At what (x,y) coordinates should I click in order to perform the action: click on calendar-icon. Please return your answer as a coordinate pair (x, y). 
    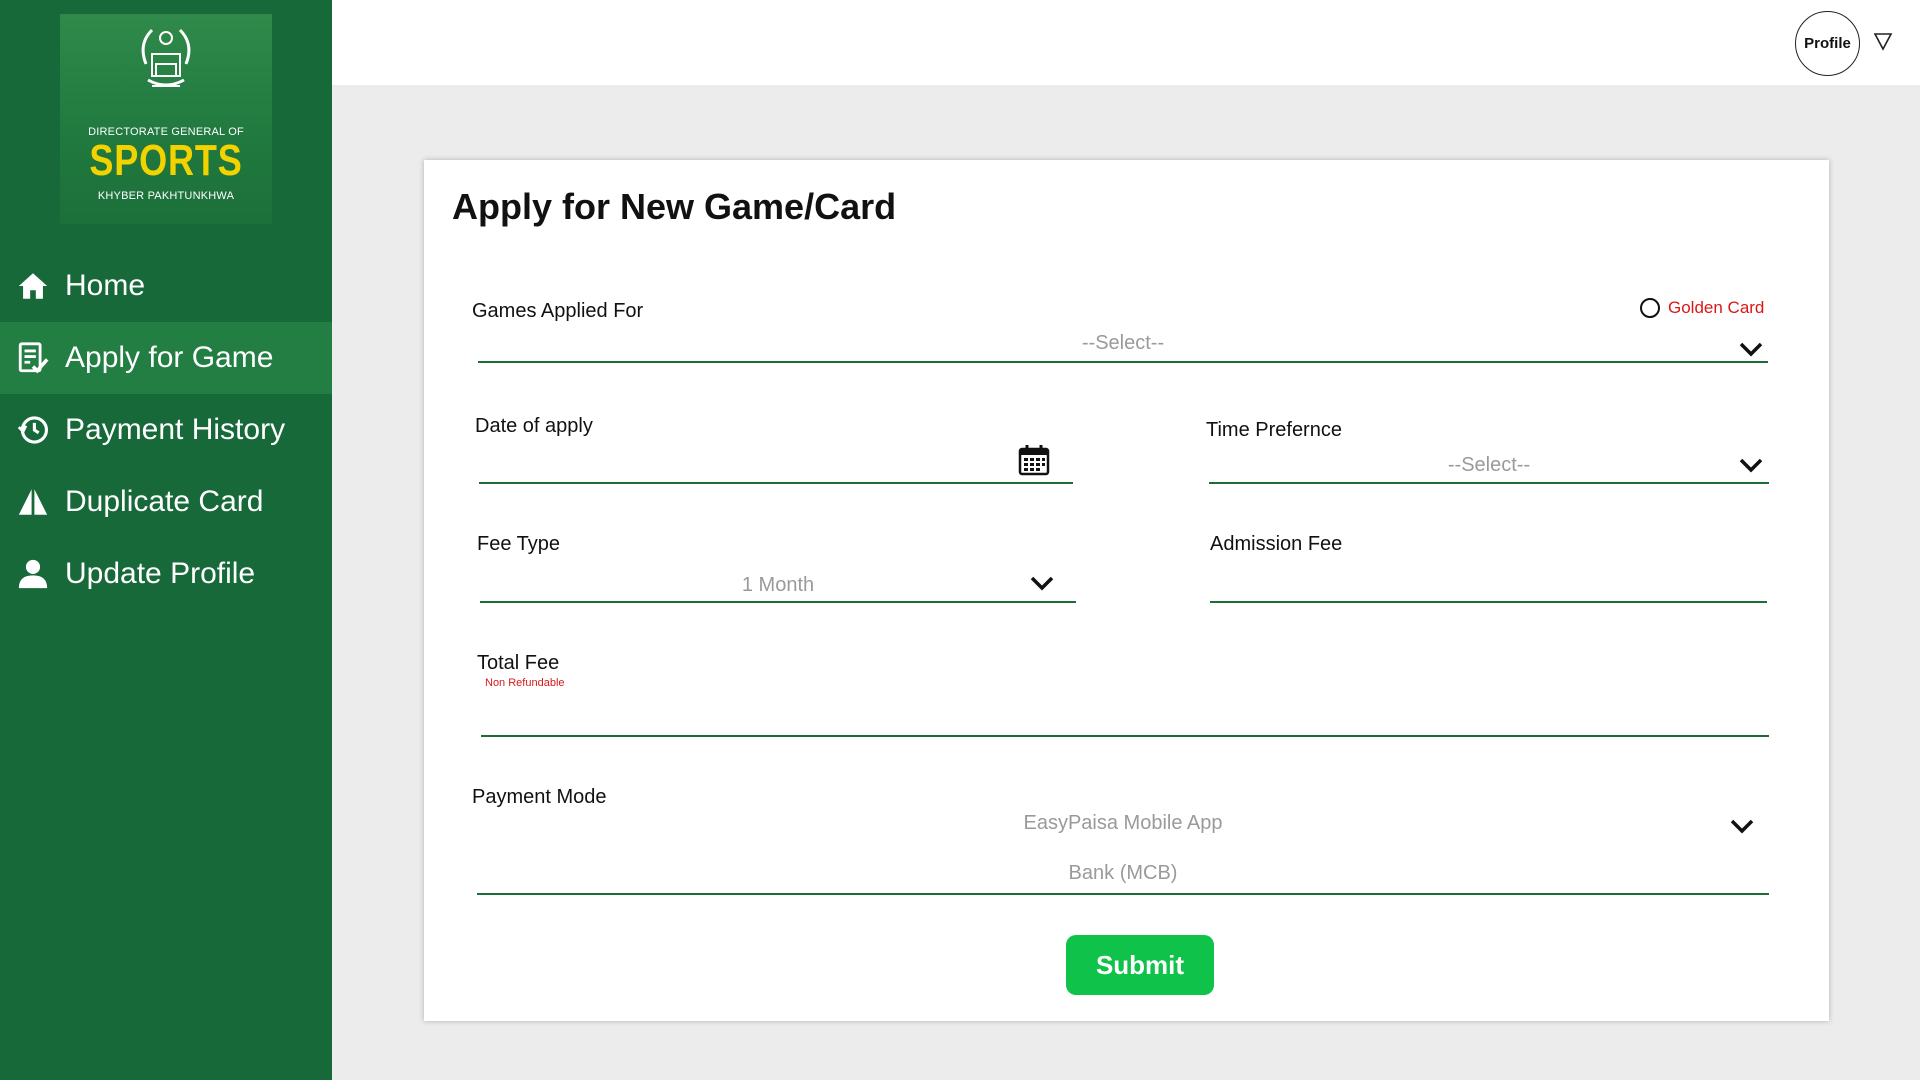
    Looking at the image, I should click on (1034, 460).